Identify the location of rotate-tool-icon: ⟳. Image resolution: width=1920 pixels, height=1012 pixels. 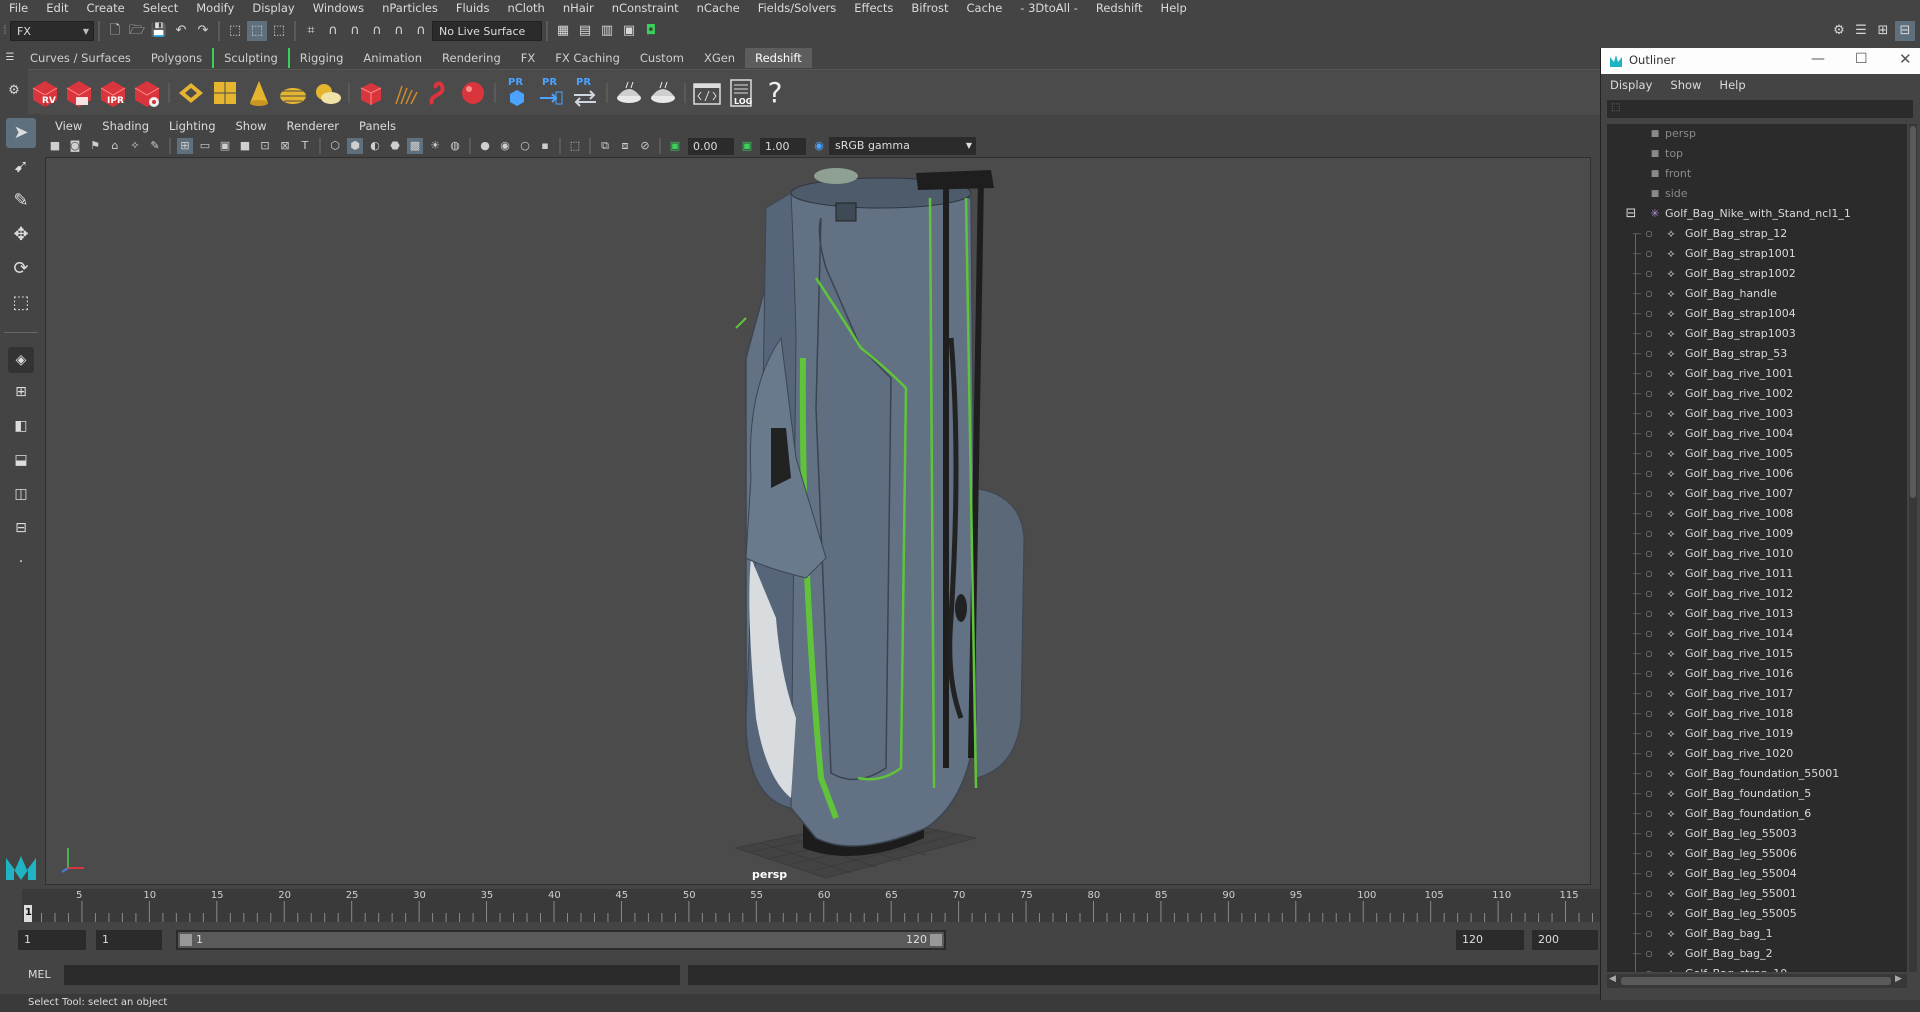
(21, 269).